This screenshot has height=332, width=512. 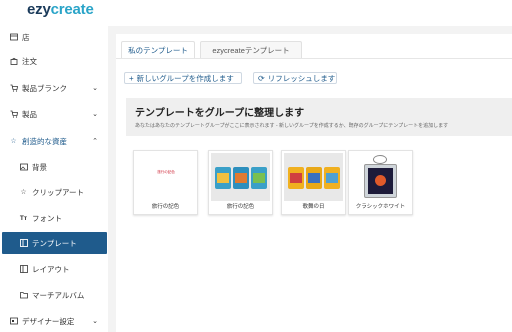 I want to click on sidebar-item-clipart: ☆ クリップアート, so click(x=54, y=192).